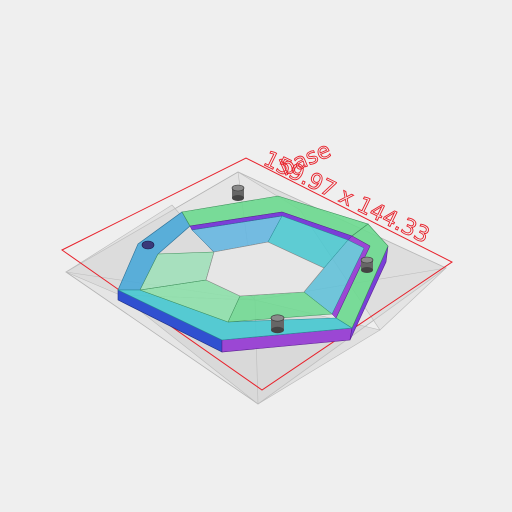  I want to click on pin-right, so click(367, 264).